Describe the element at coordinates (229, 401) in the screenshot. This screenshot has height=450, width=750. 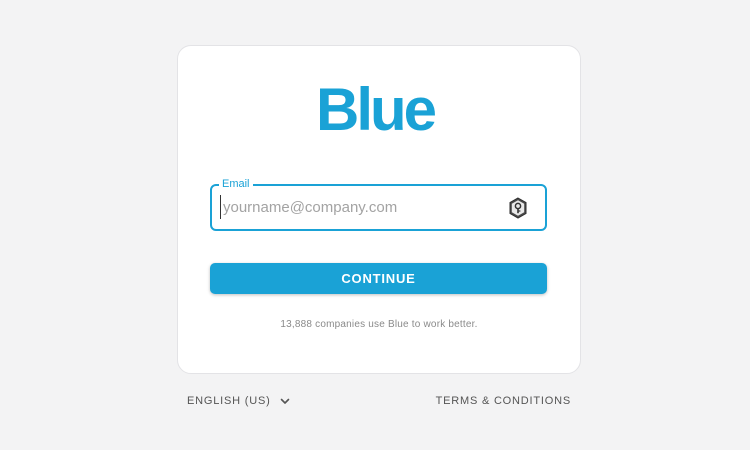
I see `language-label: ENGLISH (US)` at that location.